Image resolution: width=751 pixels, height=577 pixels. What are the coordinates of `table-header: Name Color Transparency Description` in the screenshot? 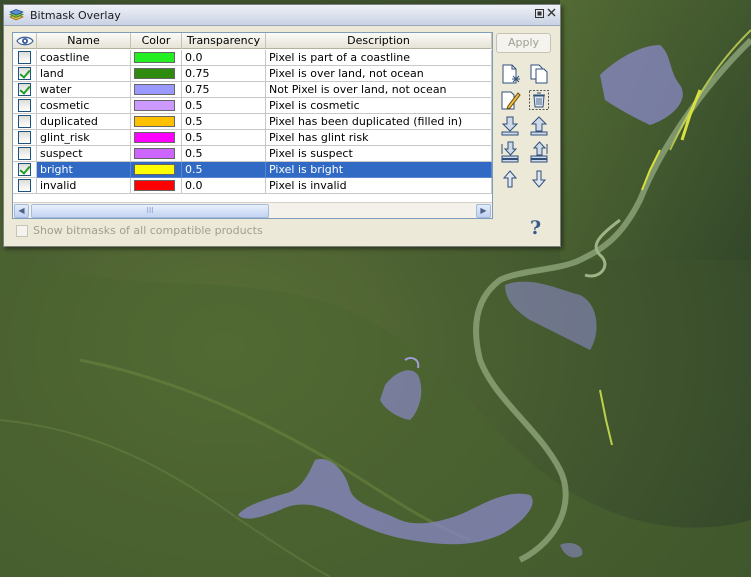 It's located at (252, 41).